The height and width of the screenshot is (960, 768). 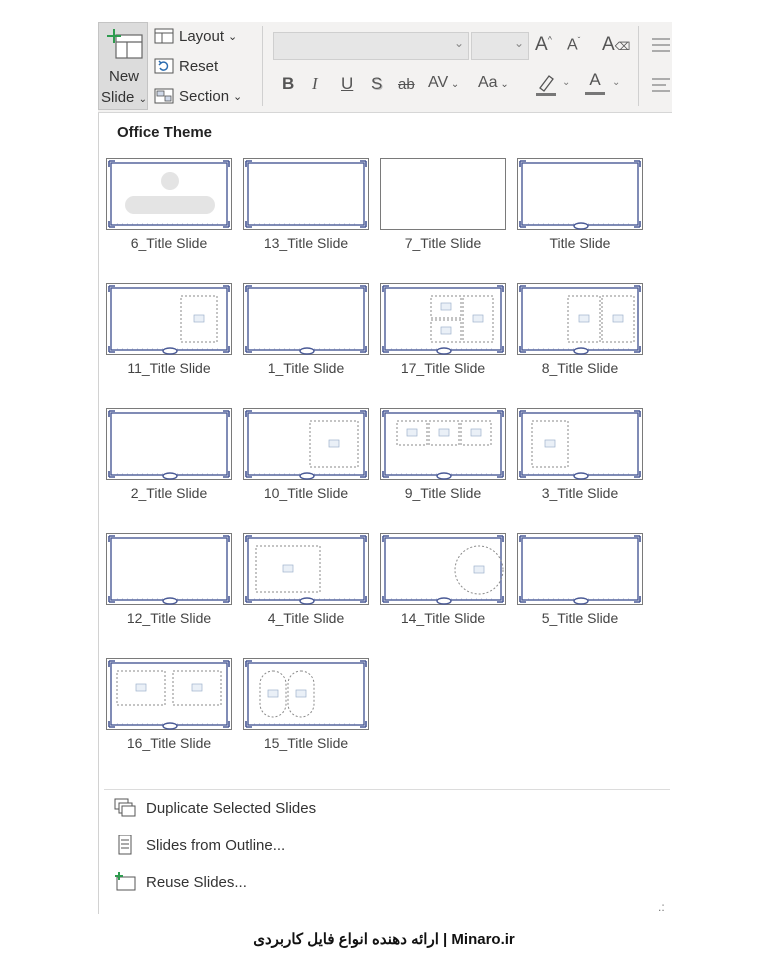 I want to click on highlighter-icon, so click(x=546, y=85).